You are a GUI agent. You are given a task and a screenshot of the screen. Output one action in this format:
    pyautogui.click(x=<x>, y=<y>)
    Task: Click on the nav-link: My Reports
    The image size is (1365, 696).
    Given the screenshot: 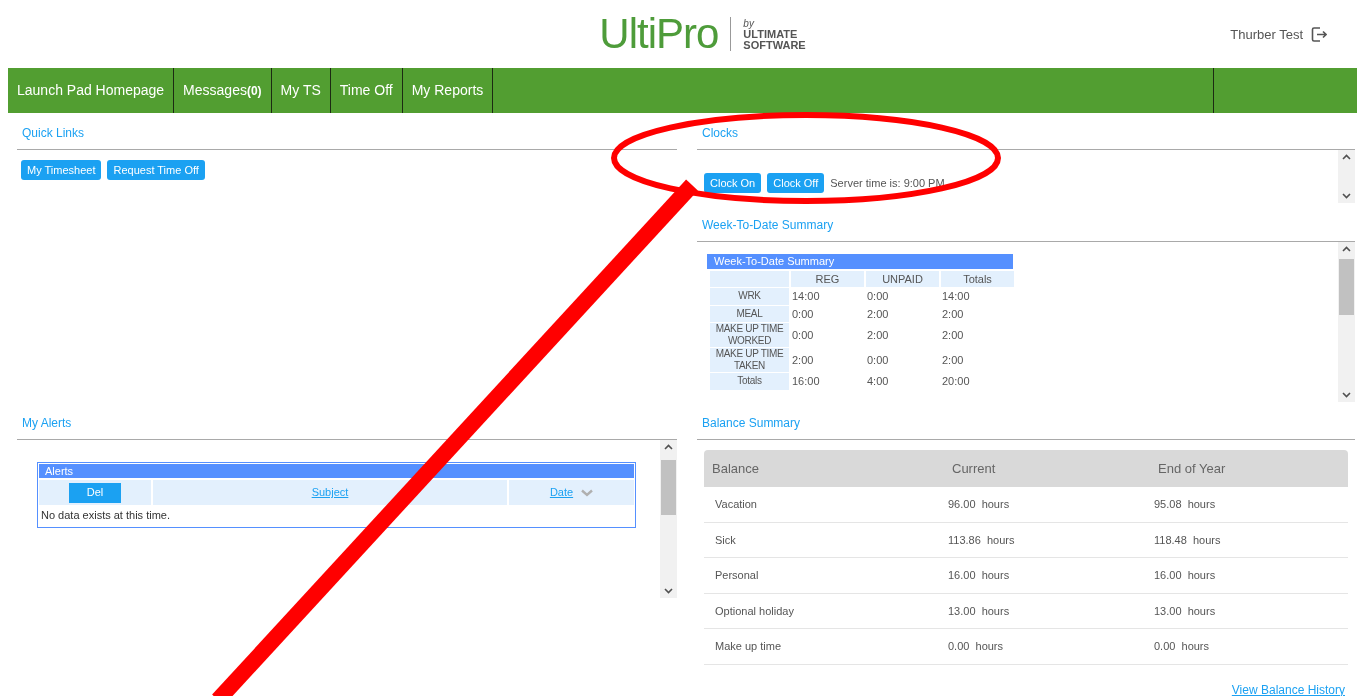 What is the action you would take?
    pyautogui.click(x=448, y=90)
    